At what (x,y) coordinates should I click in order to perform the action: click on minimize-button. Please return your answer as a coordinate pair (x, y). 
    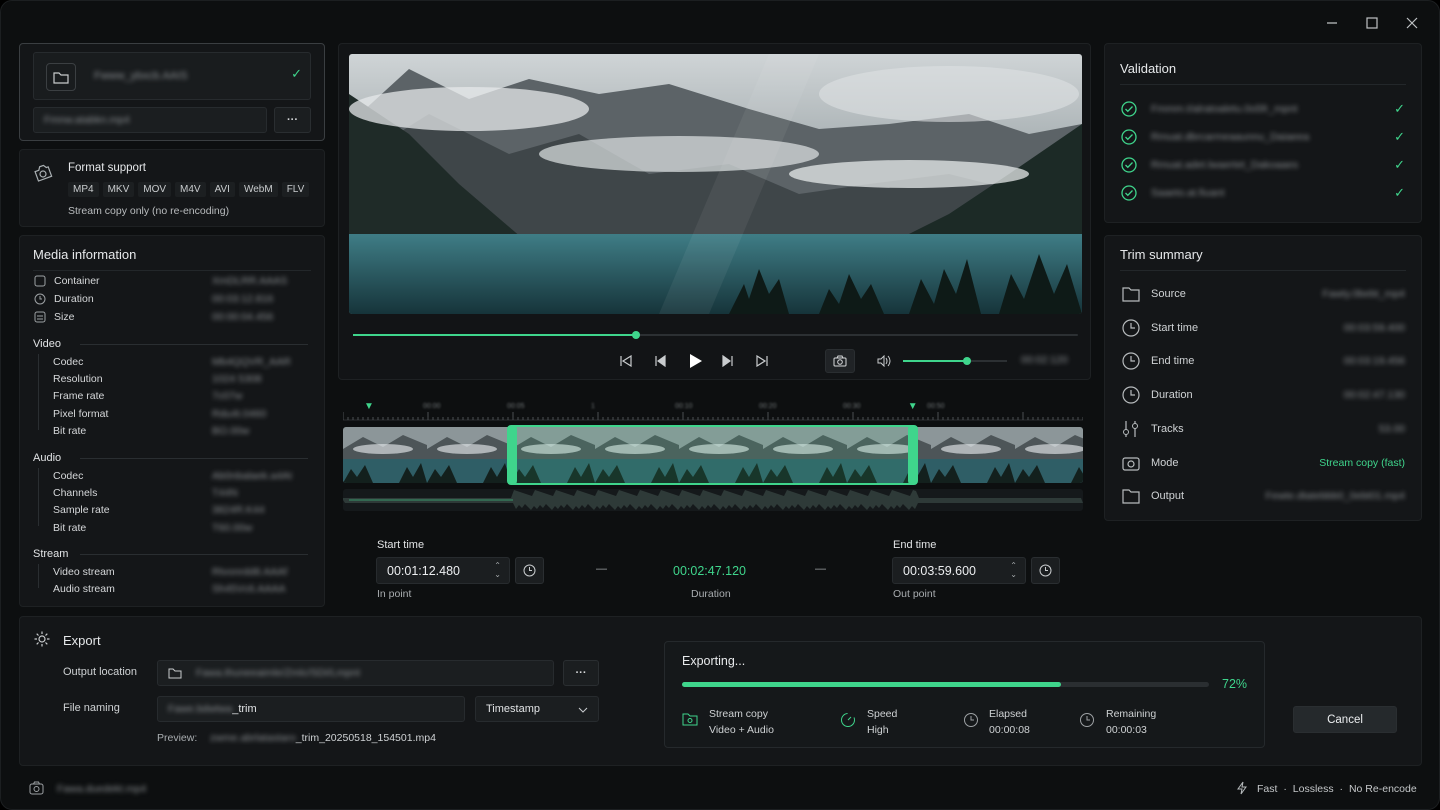
    Looking at the image, I should click on (1332, 23).